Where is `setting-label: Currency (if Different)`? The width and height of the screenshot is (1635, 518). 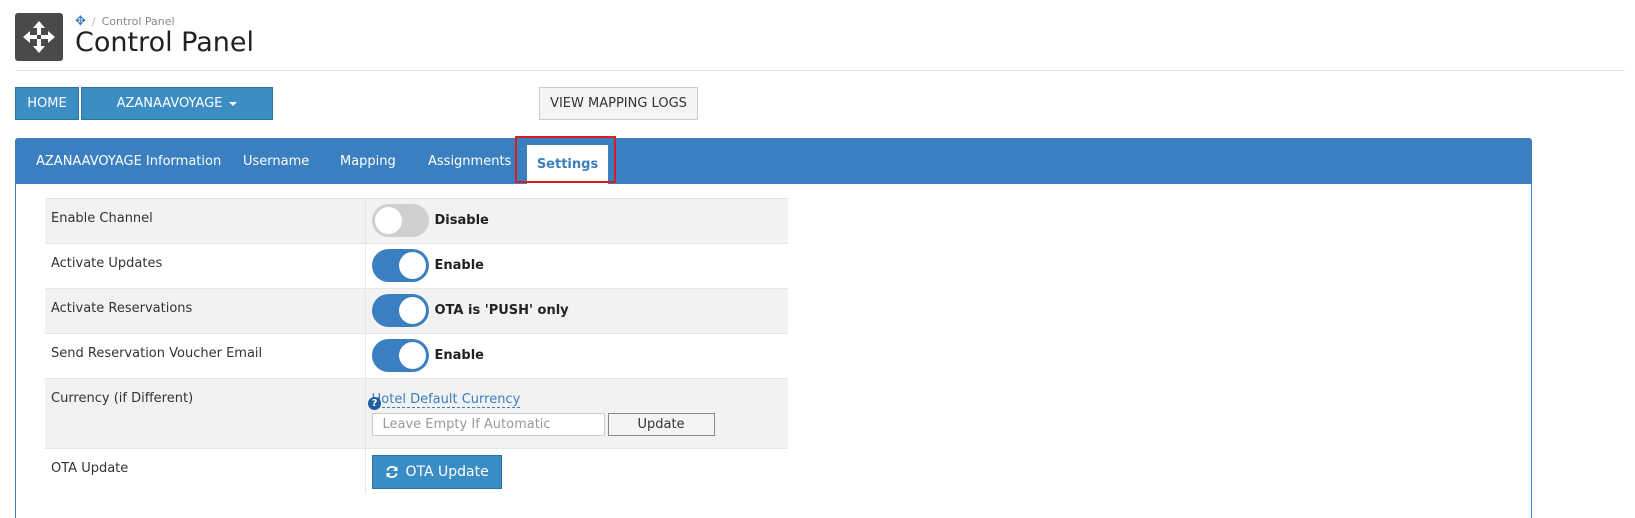
setting-label: Currency (if Different) is located at coordinates (122, 398).